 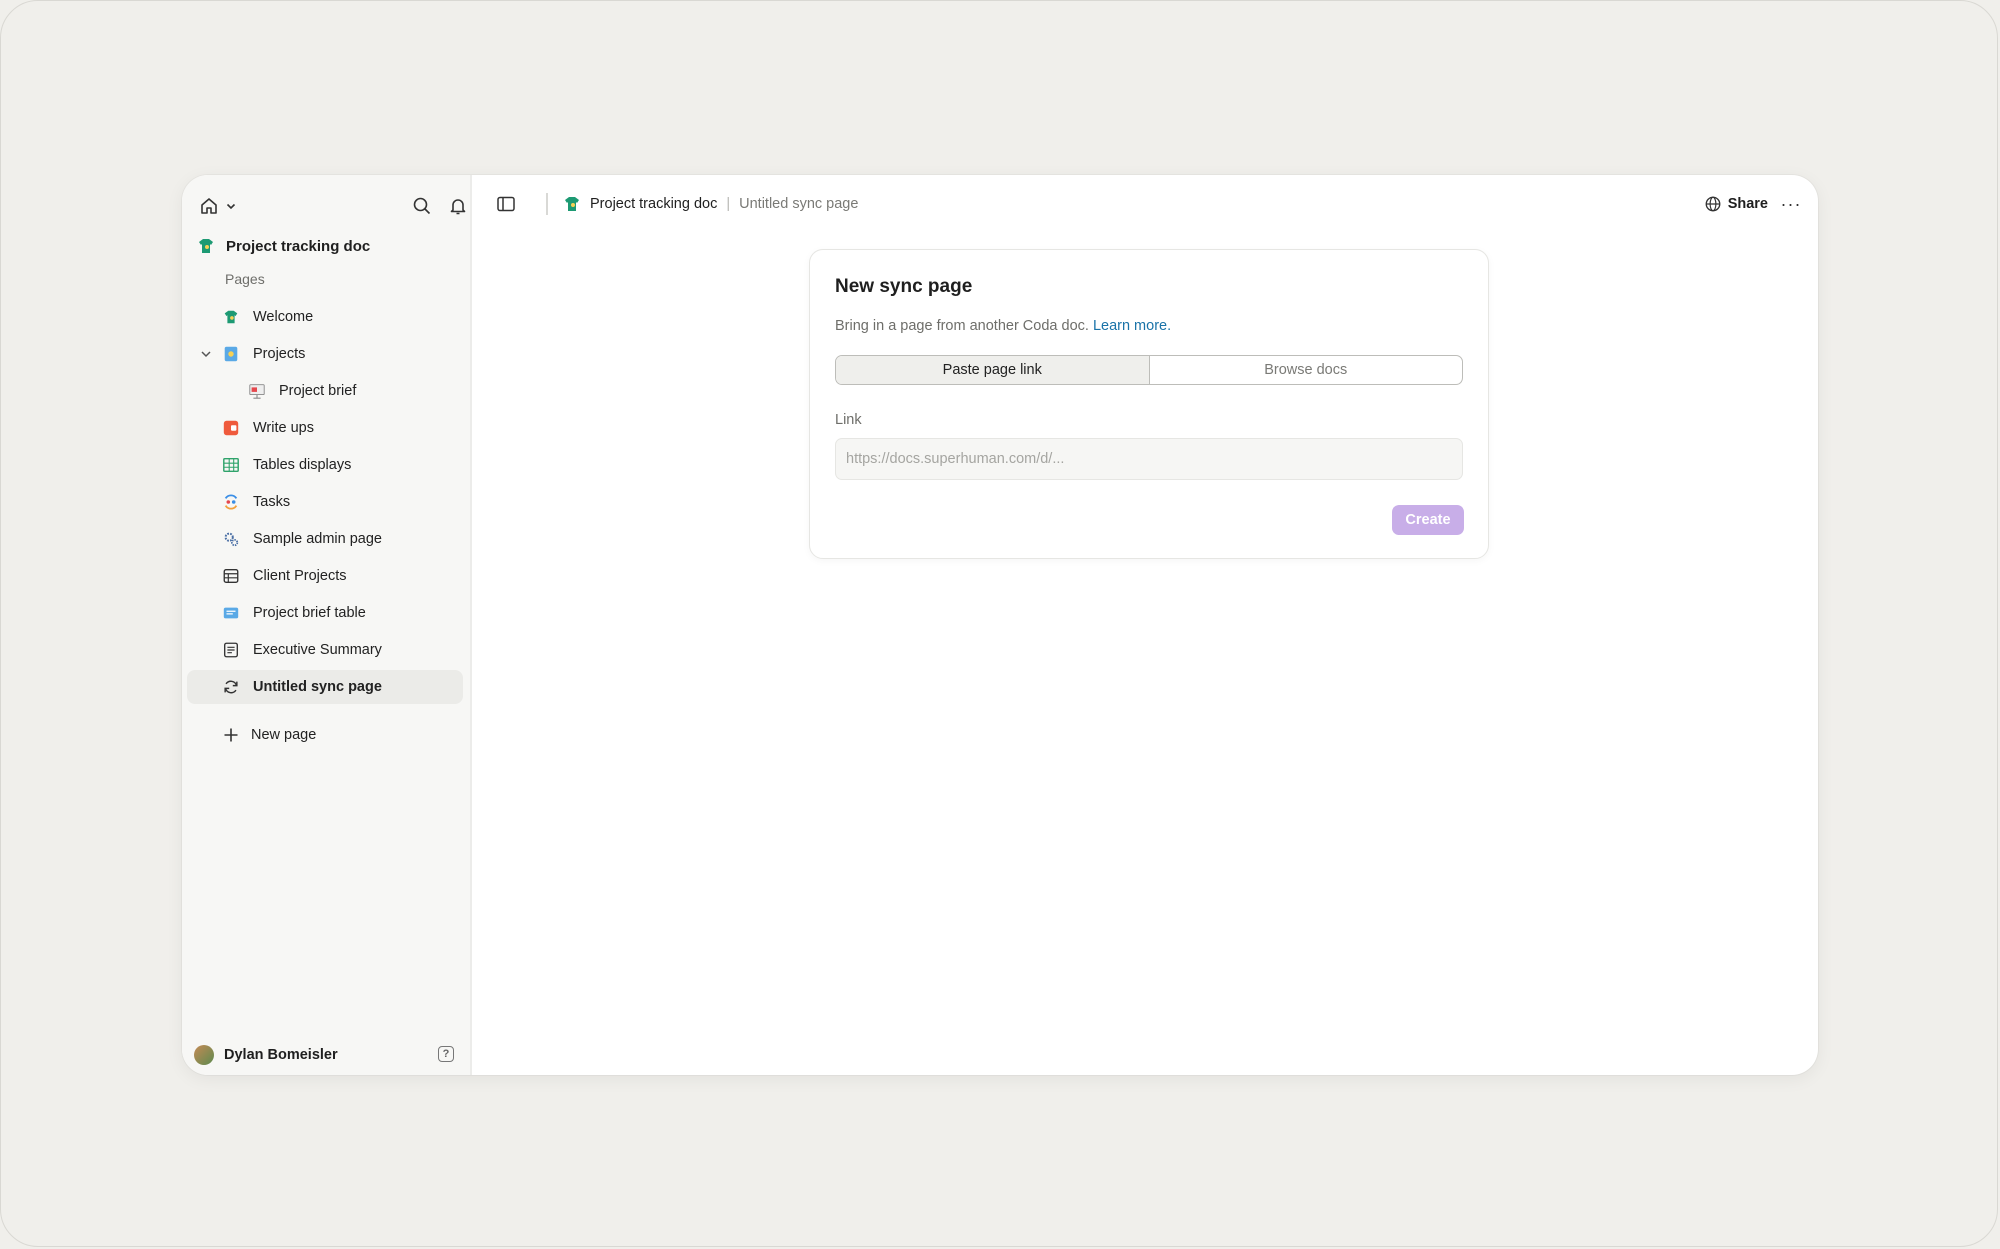 What do you see at coordinates (962, 326) in the screenshot?
I see `description-text: Bring in a page from another Coda doc.` at bounding box center [962, 326].